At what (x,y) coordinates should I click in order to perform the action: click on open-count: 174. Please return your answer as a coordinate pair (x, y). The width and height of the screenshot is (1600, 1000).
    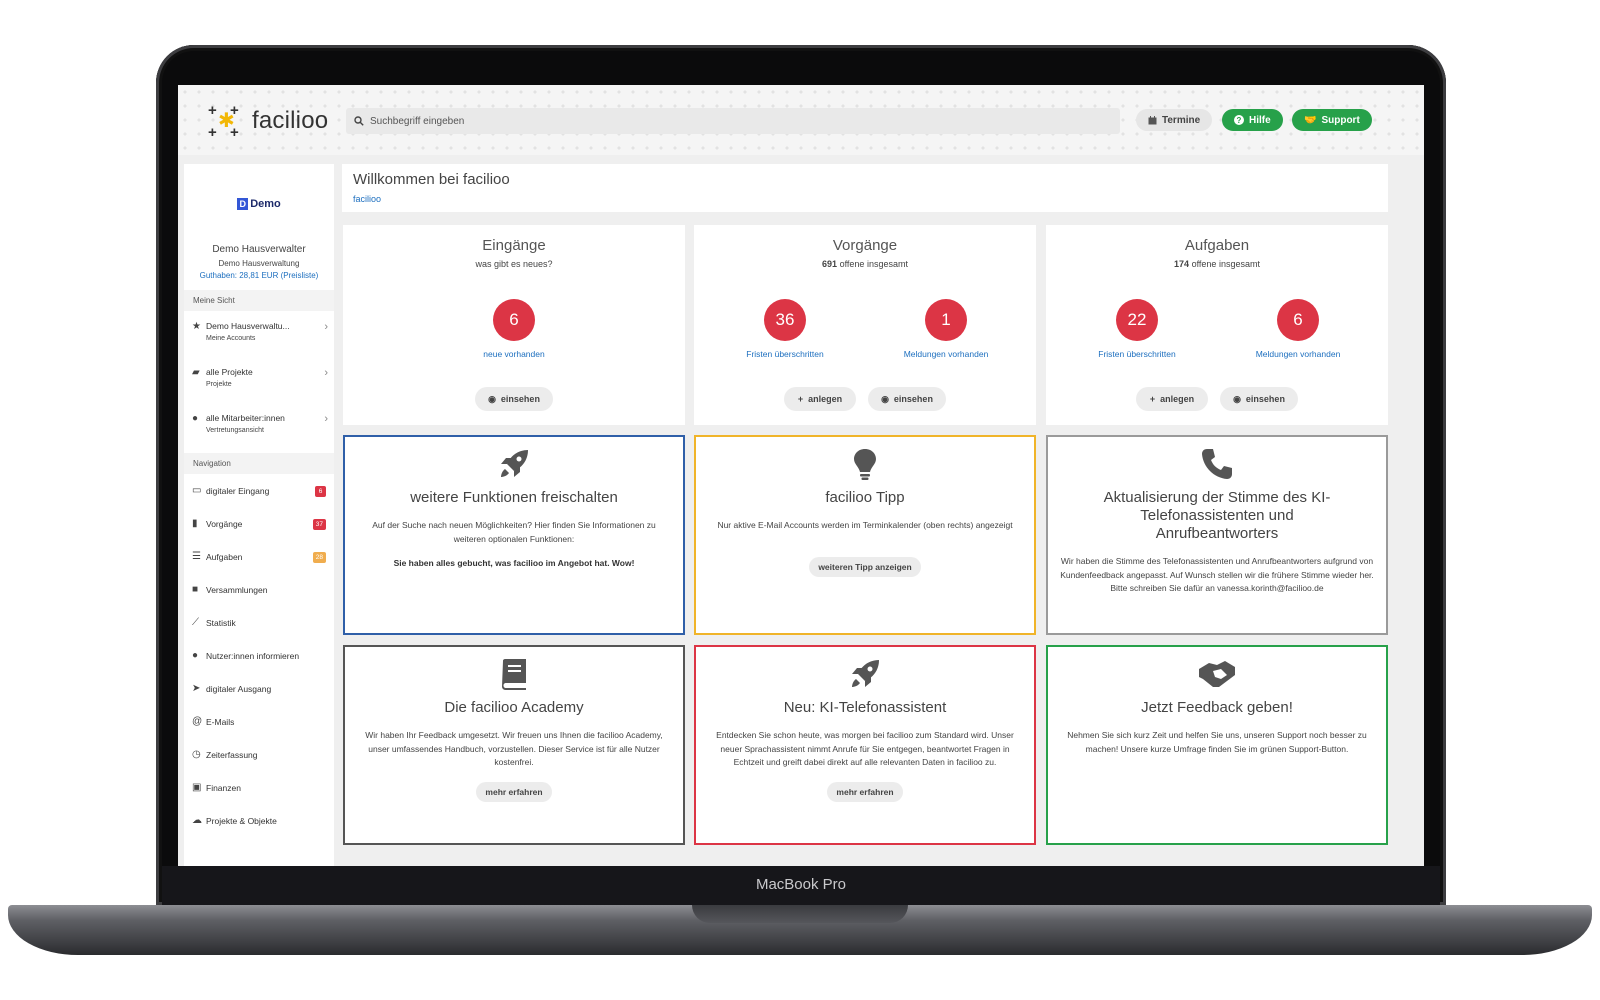
    Looking at the image, I should click on (1182, 264).